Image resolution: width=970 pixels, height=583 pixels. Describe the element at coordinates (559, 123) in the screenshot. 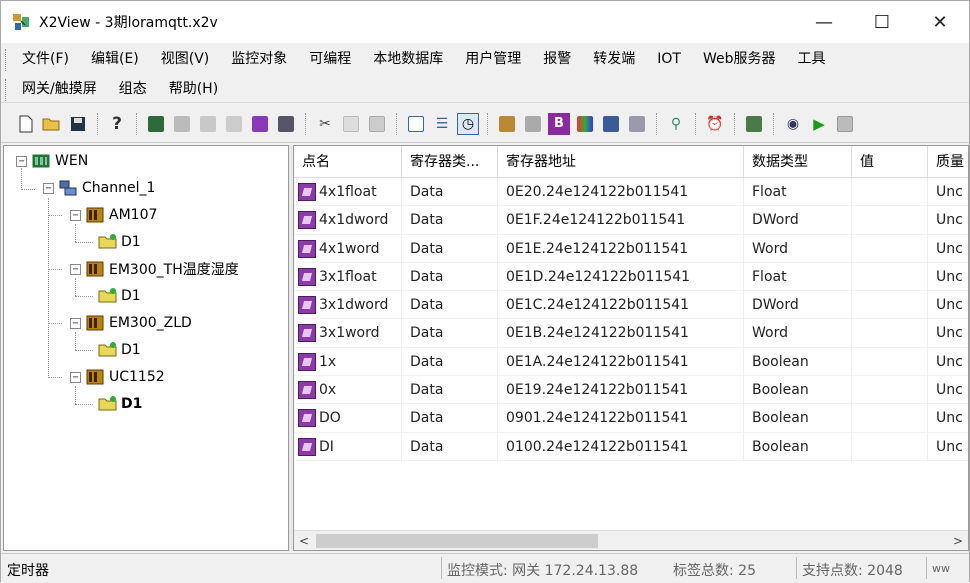

I see `bold-b-icon: B` at that location.